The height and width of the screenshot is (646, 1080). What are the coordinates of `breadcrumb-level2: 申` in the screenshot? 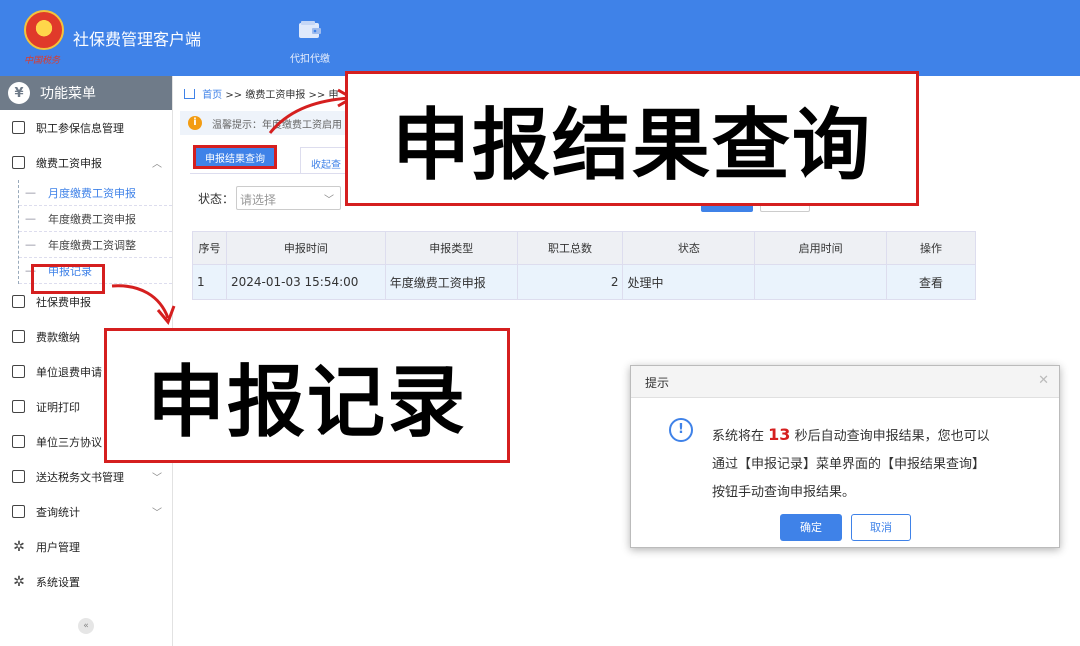 It's located at (333, 95).